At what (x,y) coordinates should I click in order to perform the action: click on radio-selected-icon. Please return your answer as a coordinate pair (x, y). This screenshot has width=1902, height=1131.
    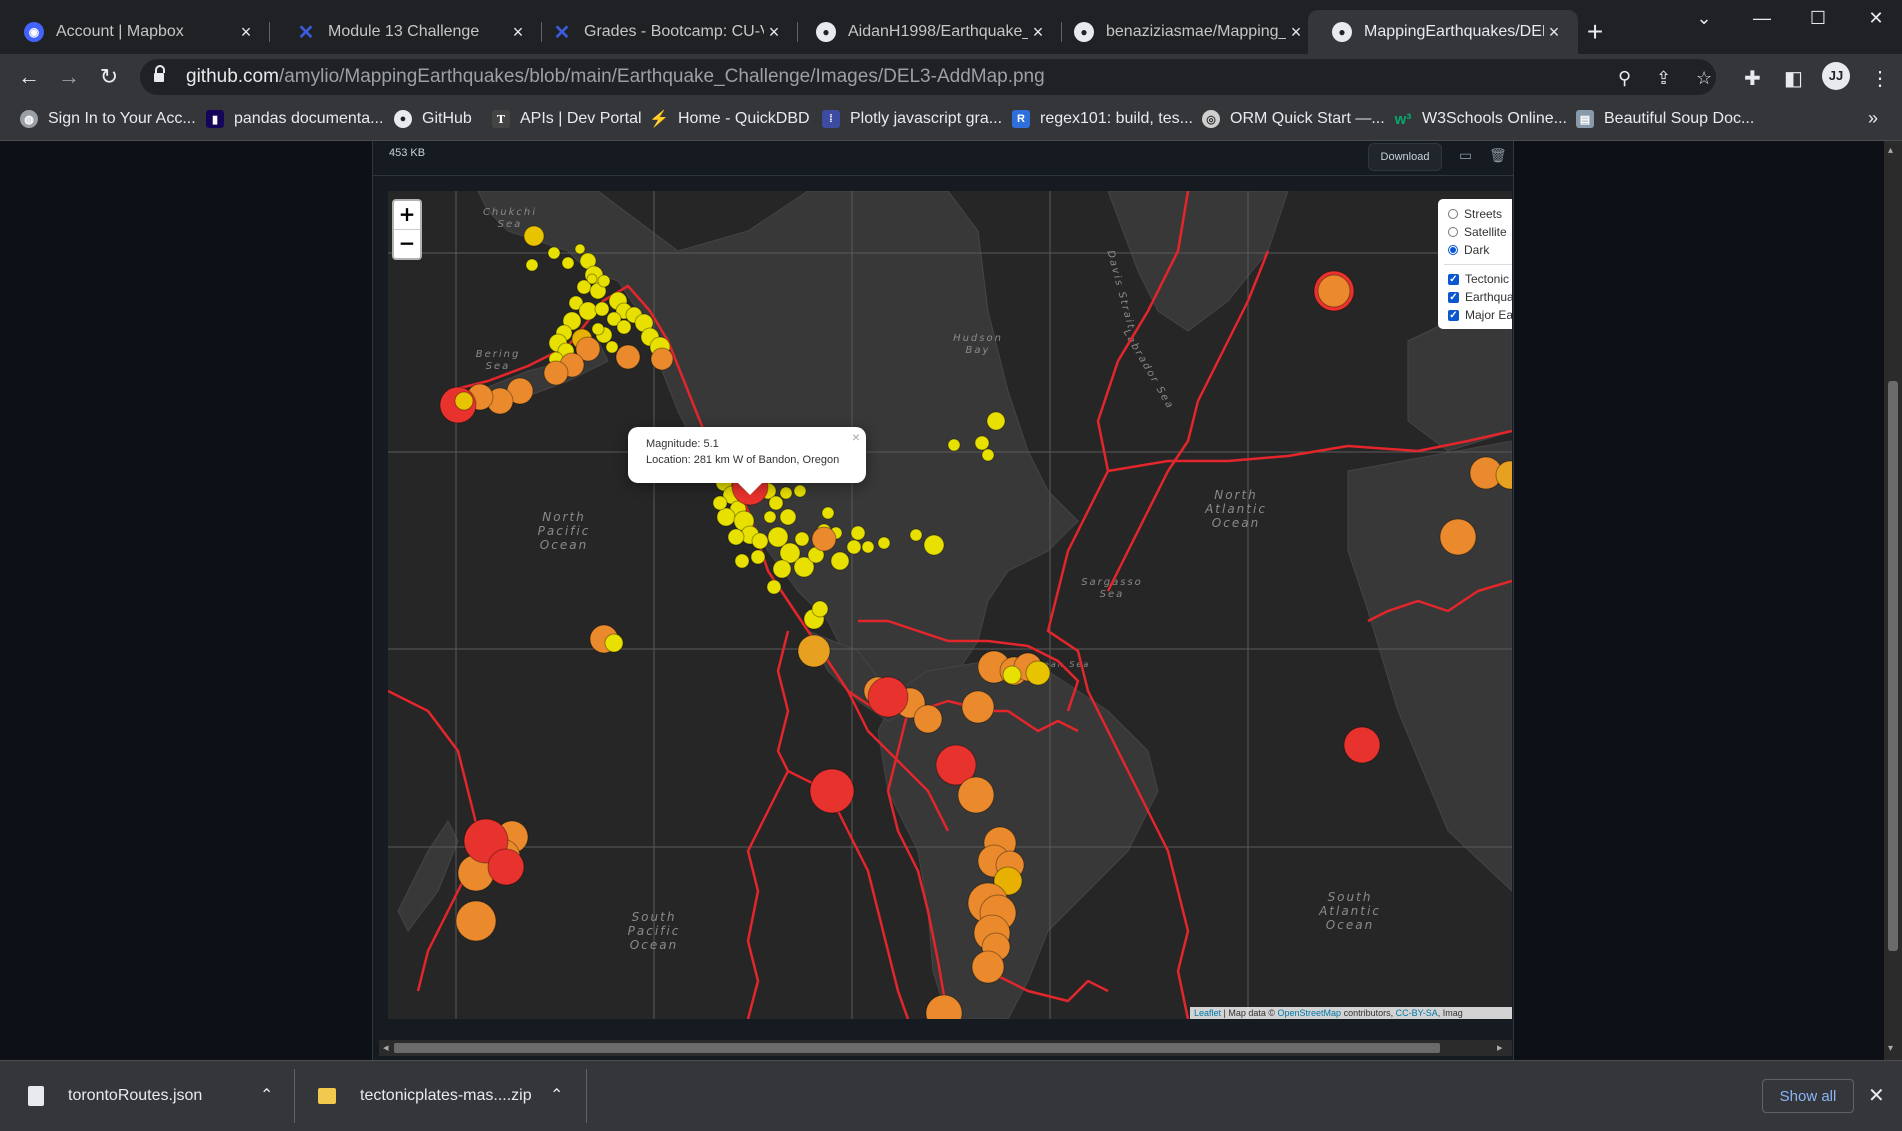
    Looking at the image, I should click on (1453, 250).